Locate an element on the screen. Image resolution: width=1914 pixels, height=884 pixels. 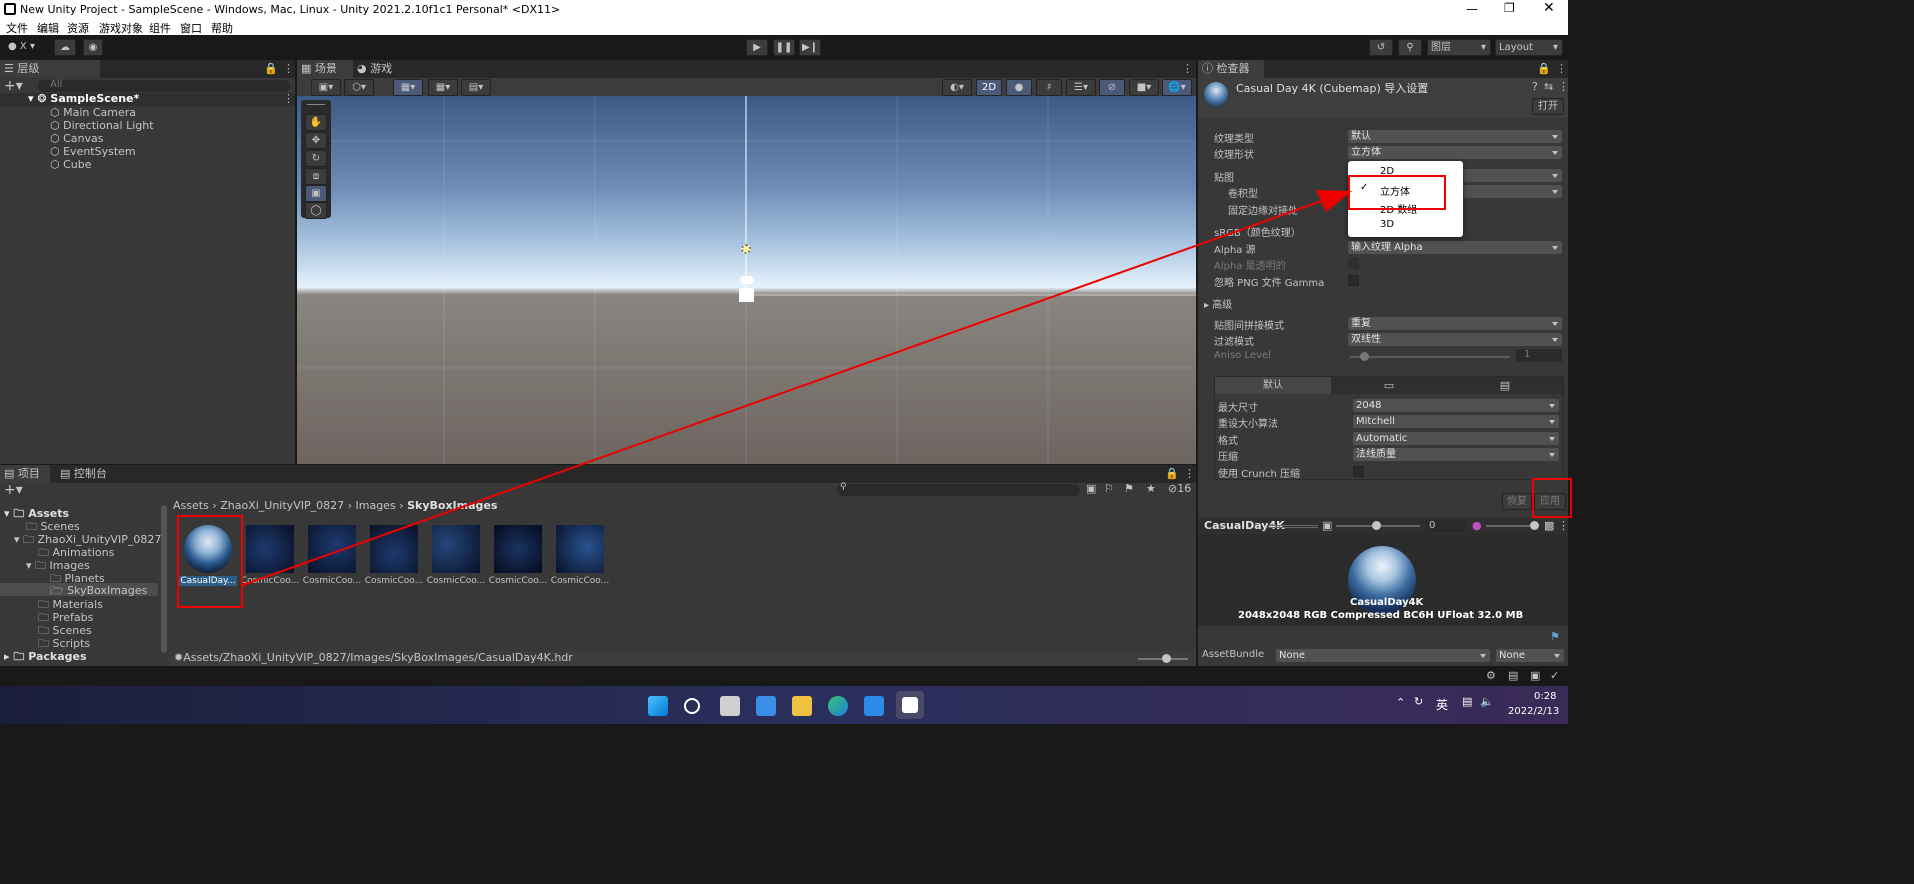
progress-icon: ▤ is located at coordinates (1513, 675).